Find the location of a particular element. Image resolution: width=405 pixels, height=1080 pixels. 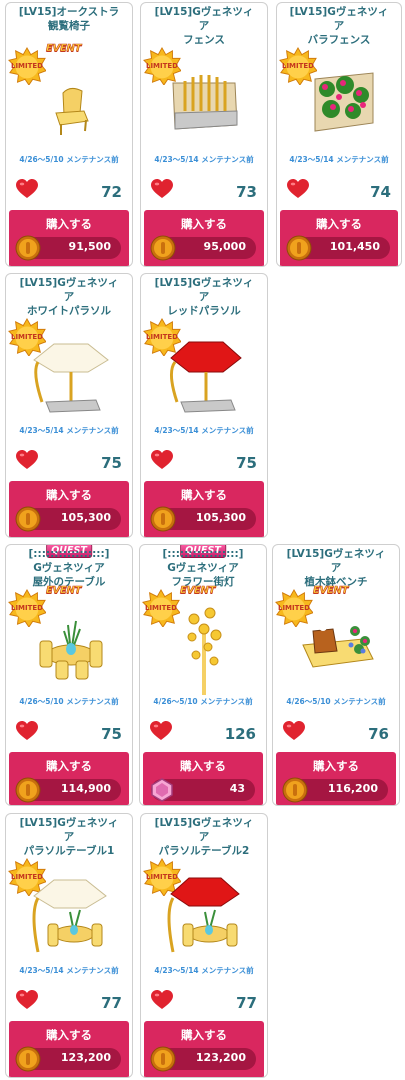

buy-button: 購入する 116,200 is located at coordinates (336, 778).